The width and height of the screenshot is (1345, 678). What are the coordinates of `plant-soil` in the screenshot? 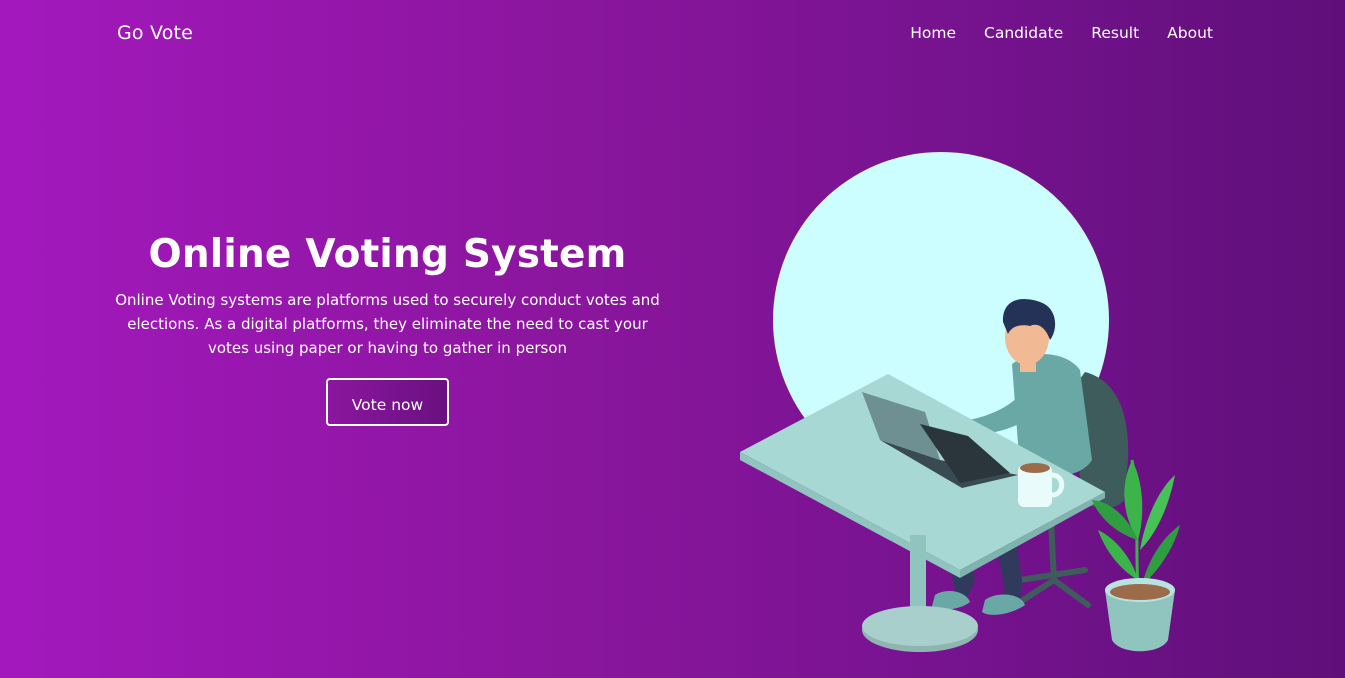 It's located at (1140, 592).